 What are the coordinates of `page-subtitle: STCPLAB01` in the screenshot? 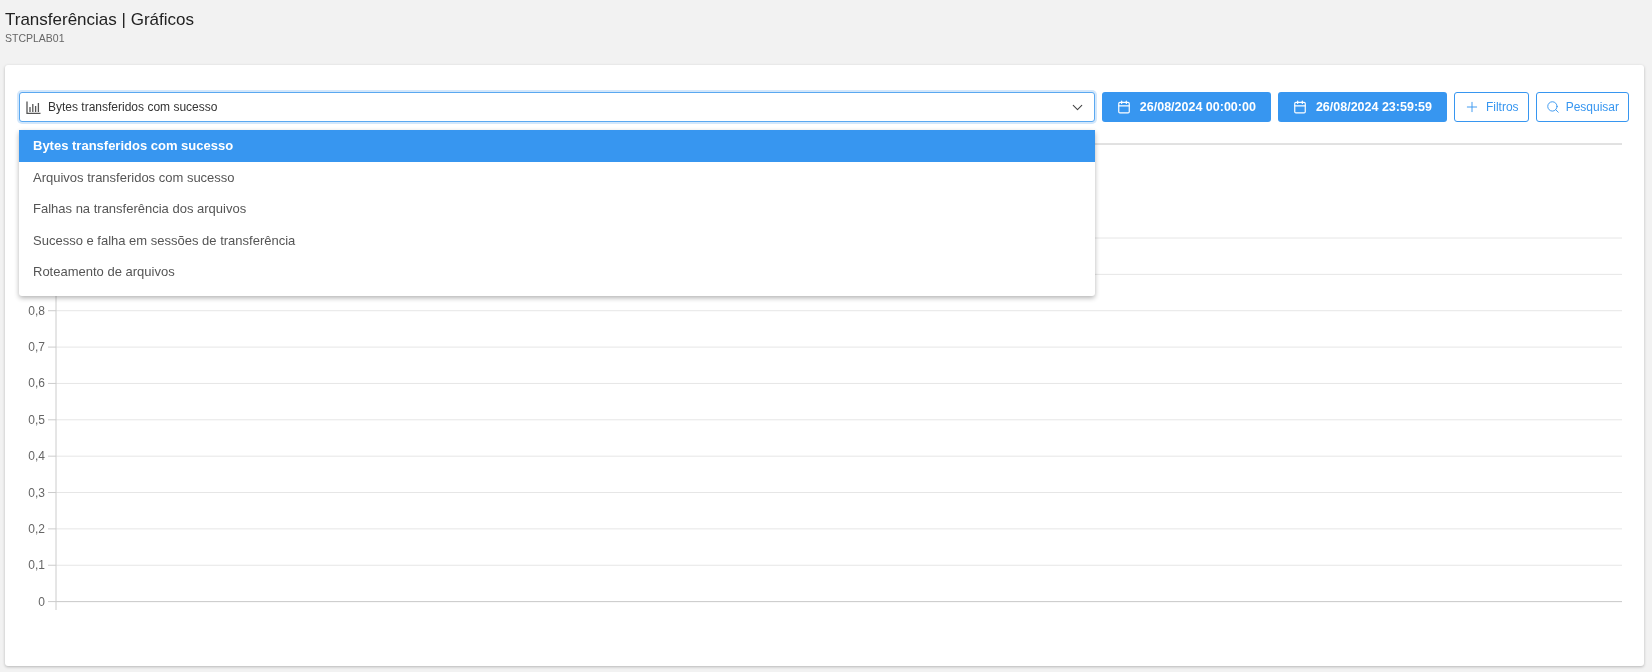 It's located at (35, 38).